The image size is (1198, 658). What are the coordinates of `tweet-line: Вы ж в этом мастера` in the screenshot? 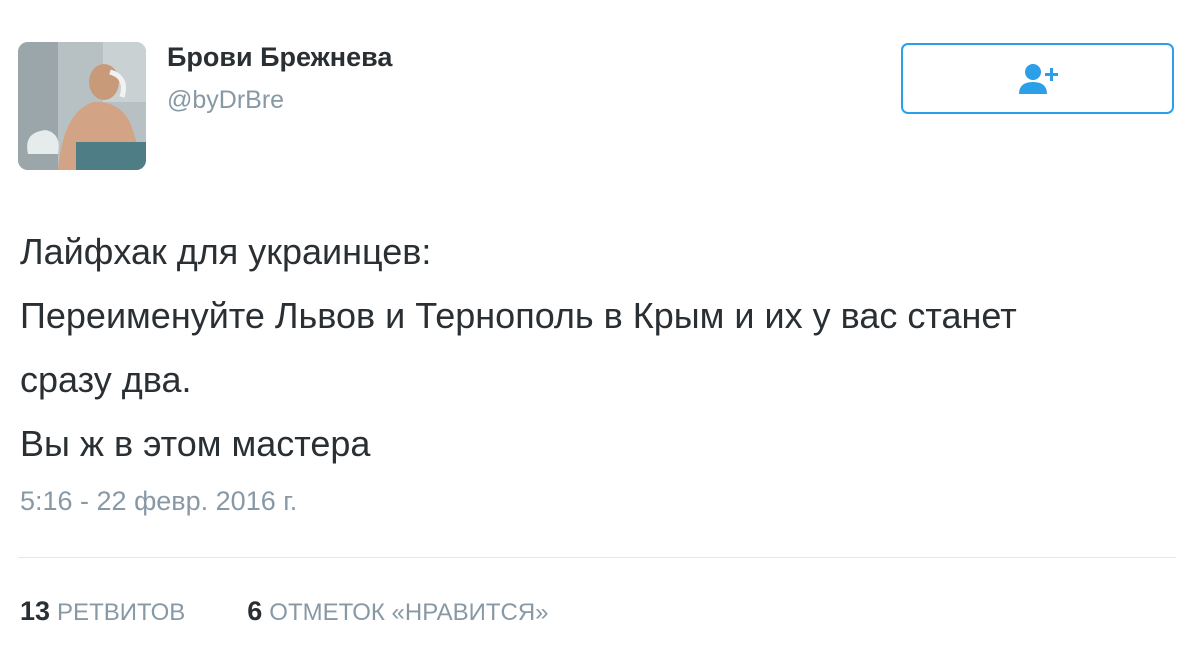 It's located at (195, 443).